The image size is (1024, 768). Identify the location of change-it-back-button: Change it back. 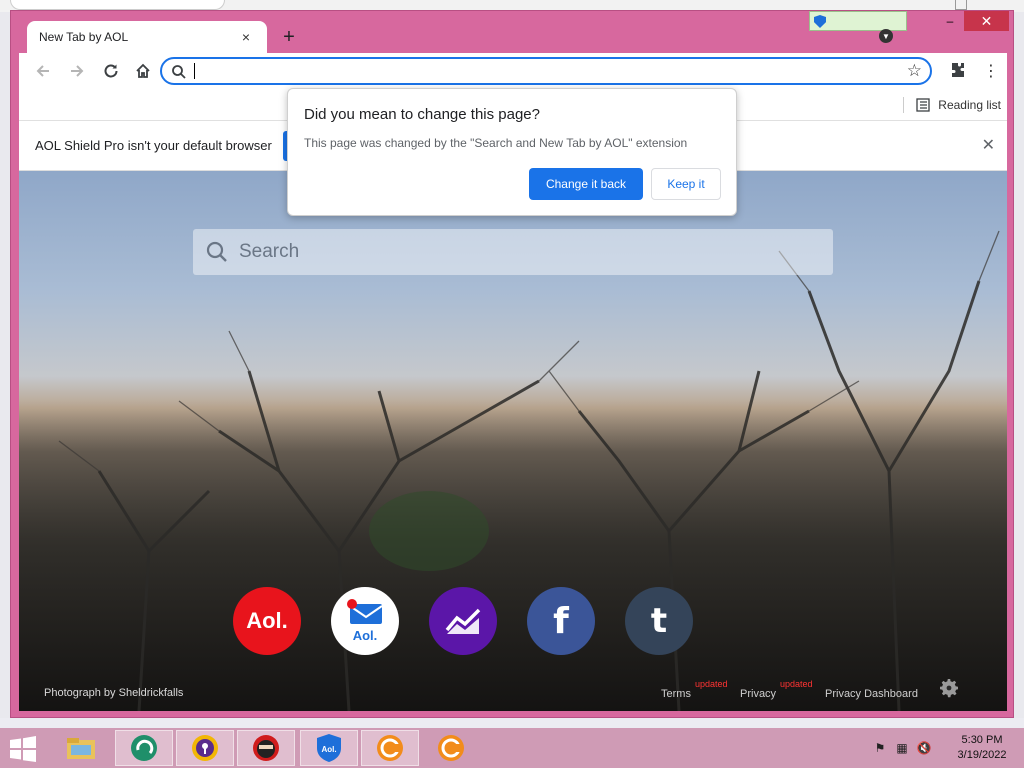
(586, 184).